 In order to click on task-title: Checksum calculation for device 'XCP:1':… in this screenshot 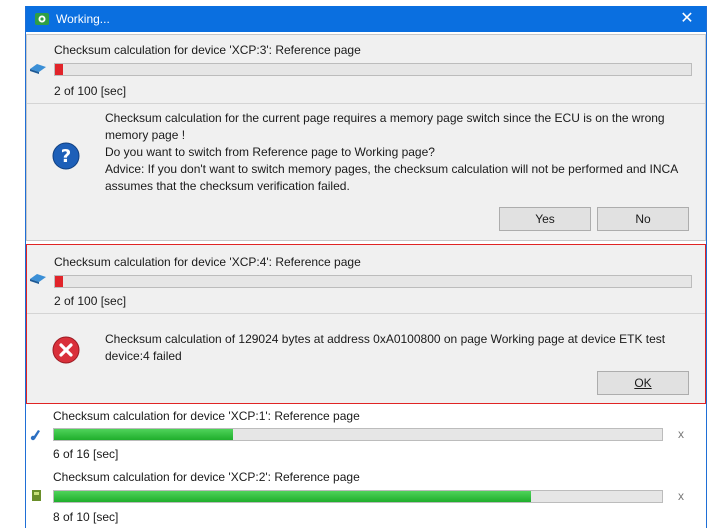, I will do `click(206, 416)`.